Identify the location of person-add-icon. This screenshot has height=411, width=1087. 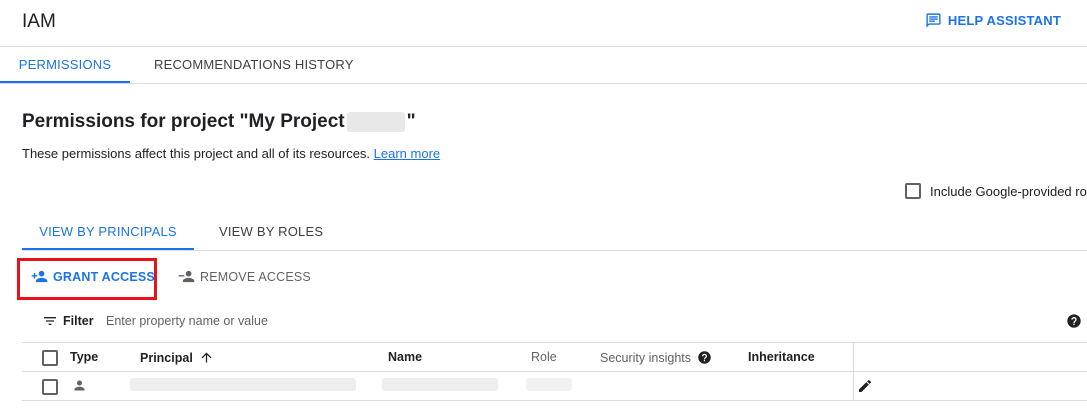
(39, 276).